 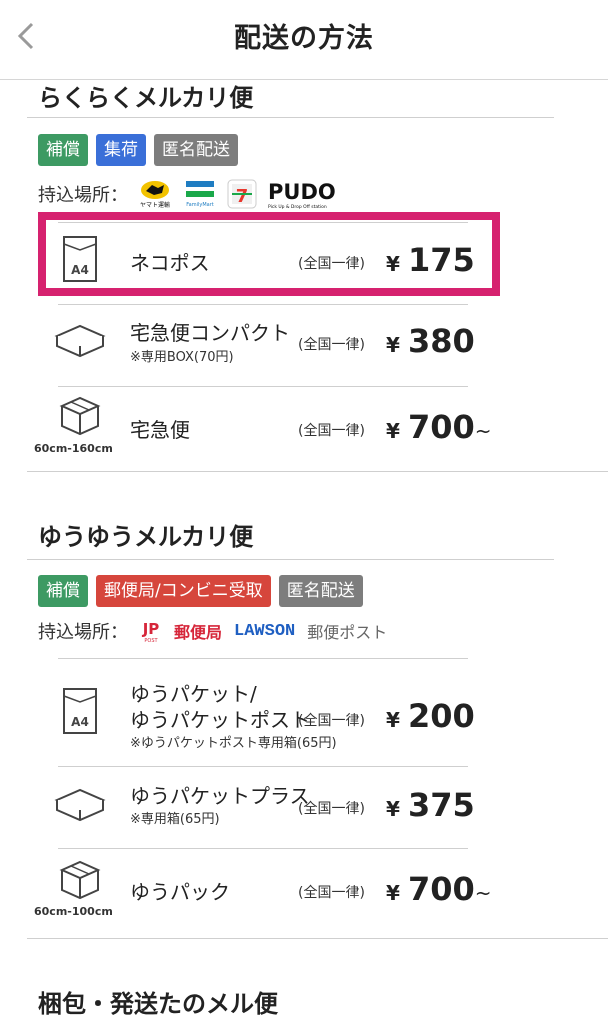 What do you see at coordinates (265, 631) in the screenshot?
I see `lawson-logo: LAWSON` at bounding box center [265, 631].